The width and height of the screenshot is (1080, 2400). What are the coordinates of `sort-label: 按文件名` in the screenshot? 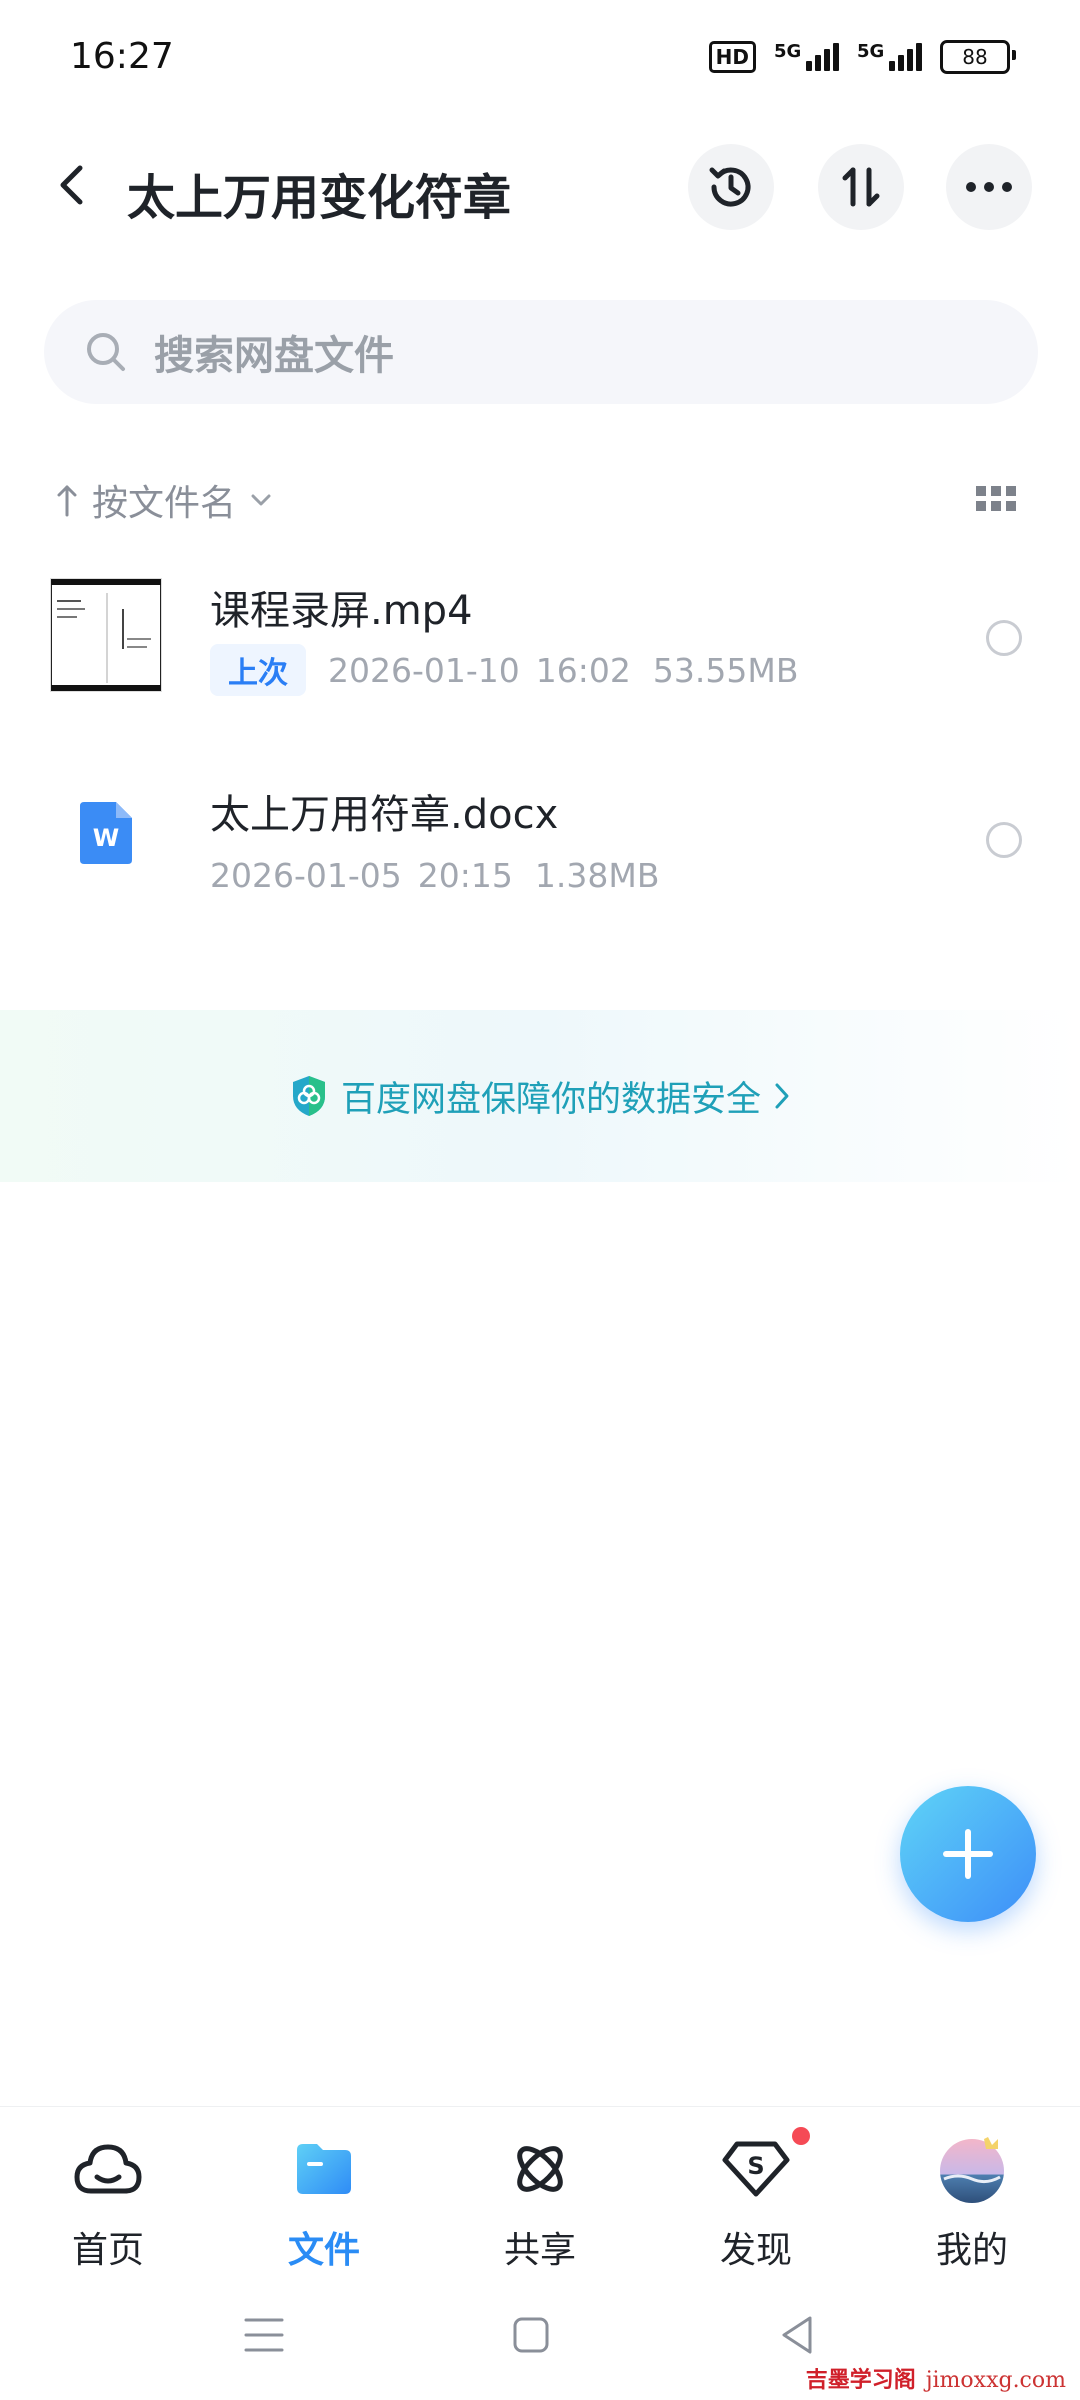 It's located at (164, 503).